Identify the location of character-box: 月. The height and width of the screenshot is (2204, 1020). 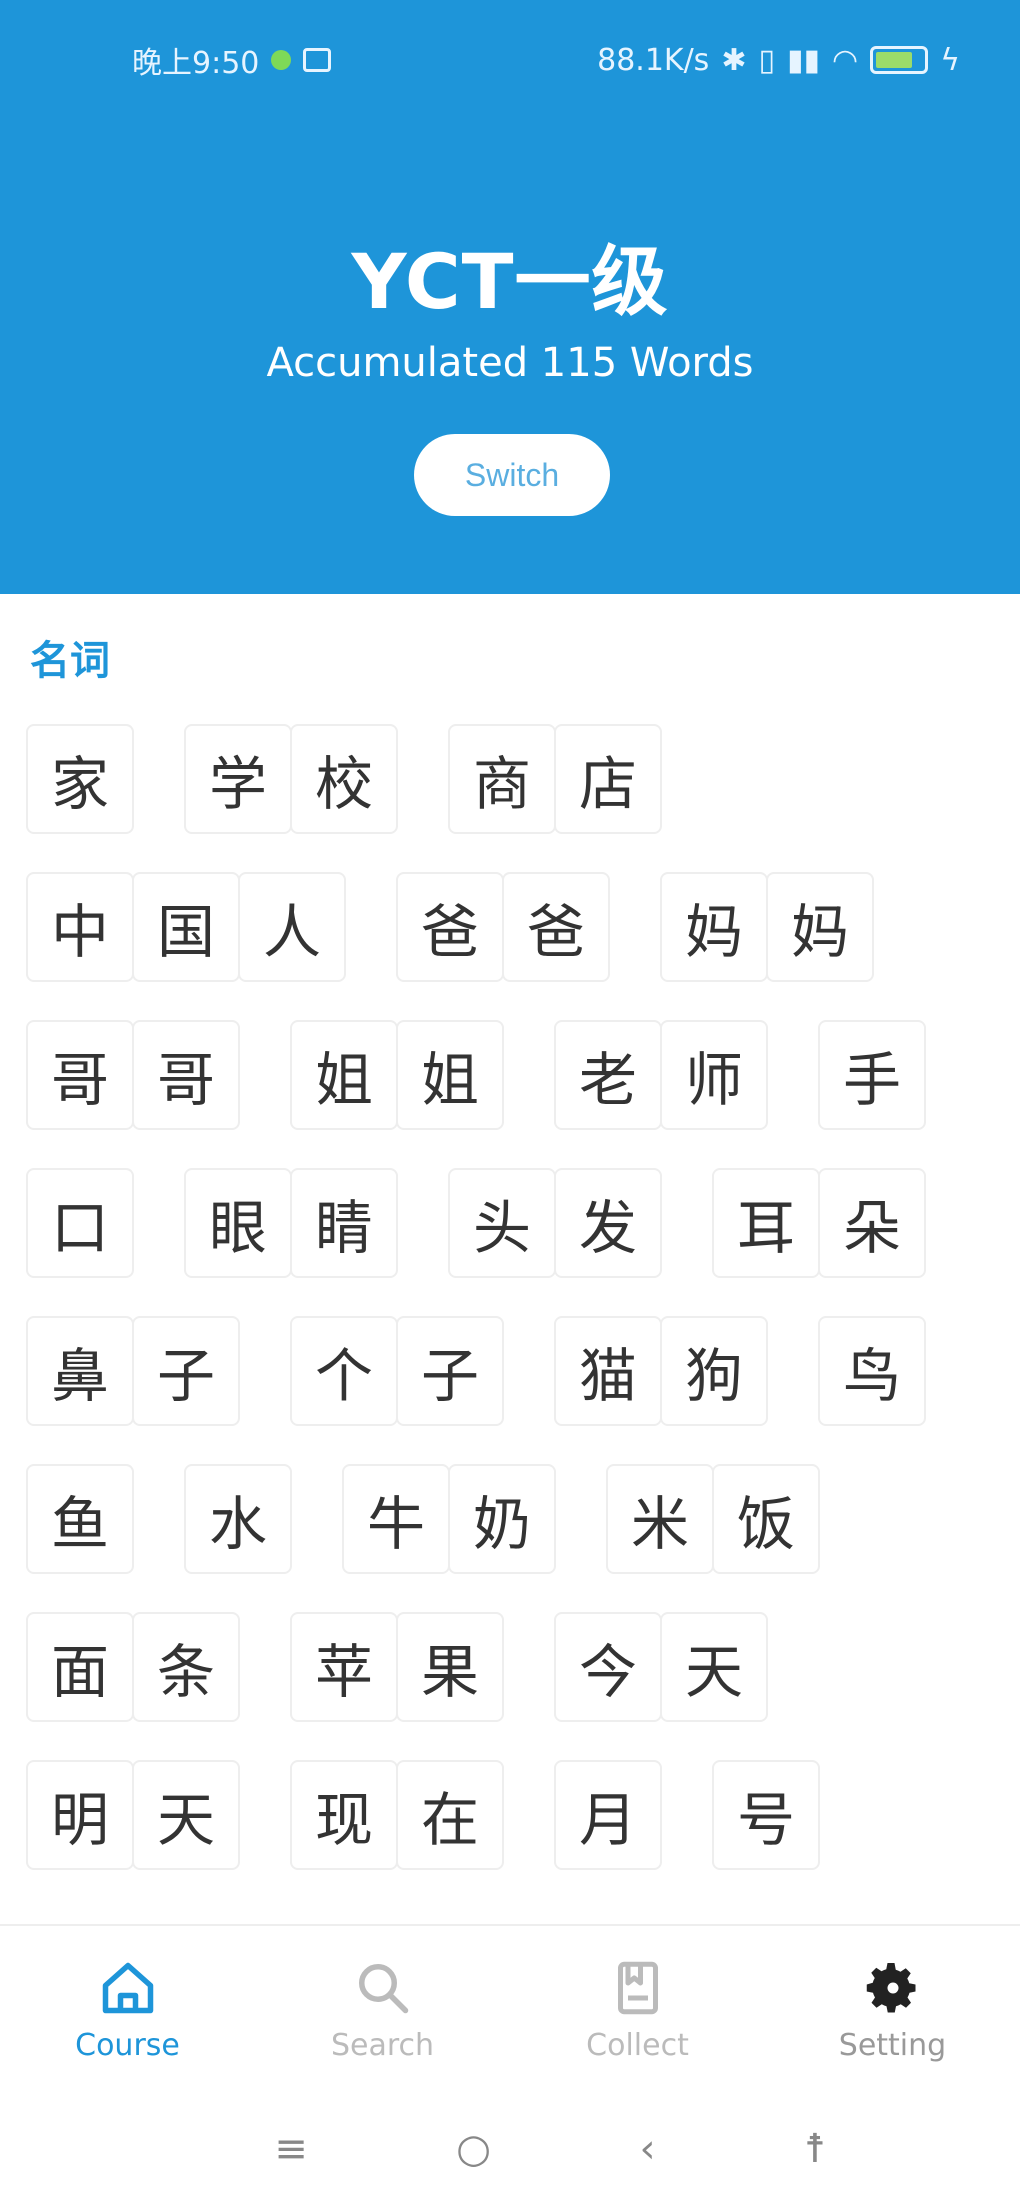
(608, 1815).